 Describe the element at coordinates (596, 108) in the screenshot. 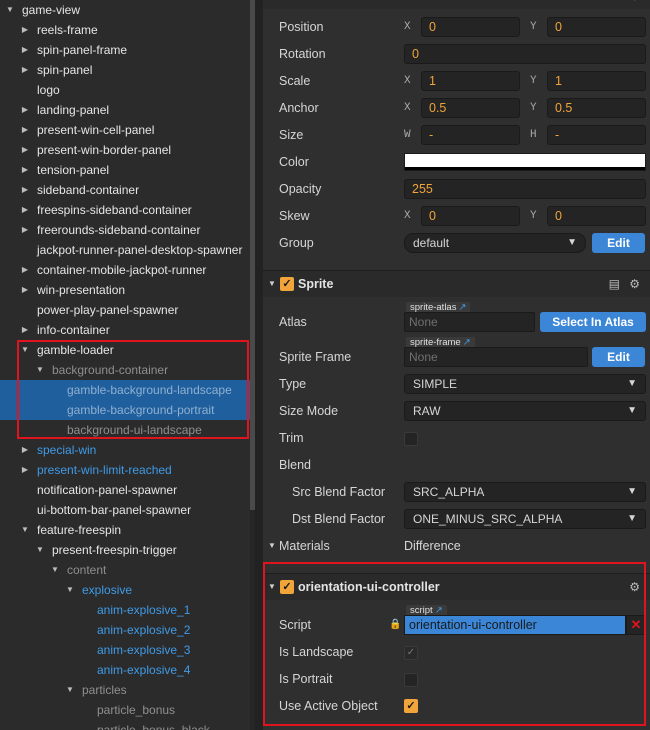

I see `anchor-y-input: 0.5` at that location.